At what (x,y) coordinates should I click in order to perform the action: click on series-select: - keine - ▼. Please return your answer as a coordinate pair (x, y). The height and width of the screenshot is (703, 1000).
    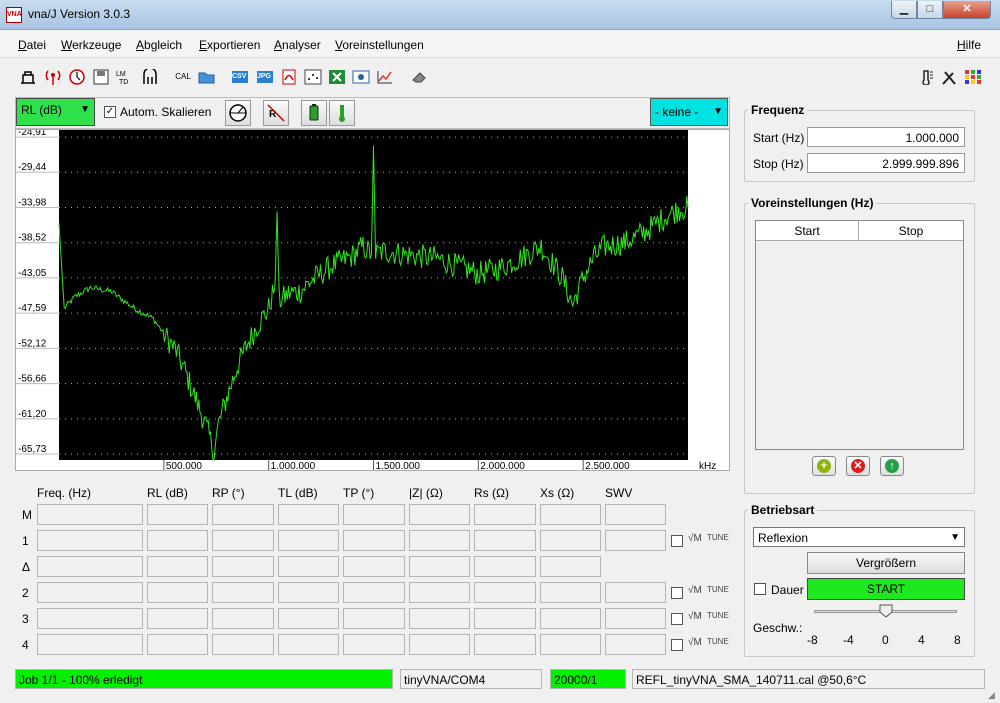
    Looking at the image, I should click on (689, 112).